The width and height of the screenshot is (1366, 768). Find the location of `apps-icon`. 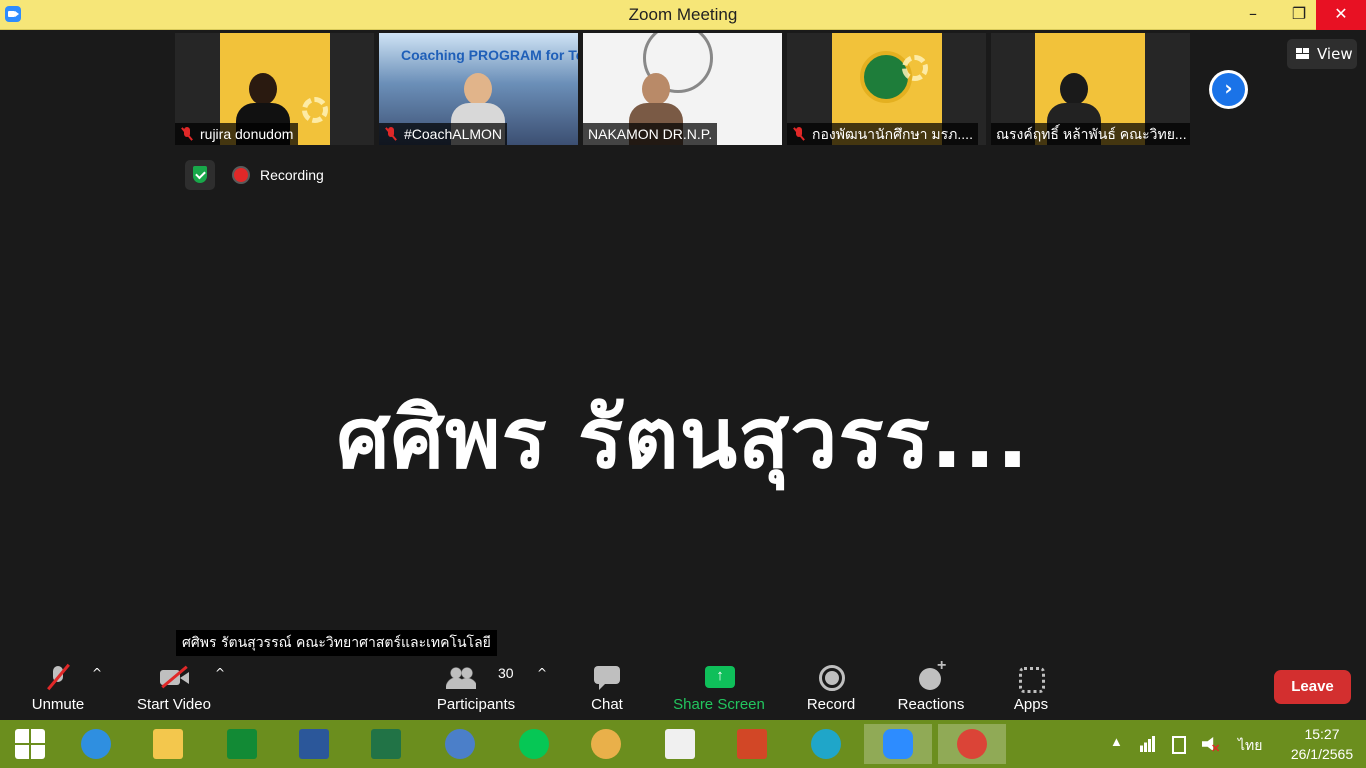

apps-icon is located at coordinates (1031, 678).